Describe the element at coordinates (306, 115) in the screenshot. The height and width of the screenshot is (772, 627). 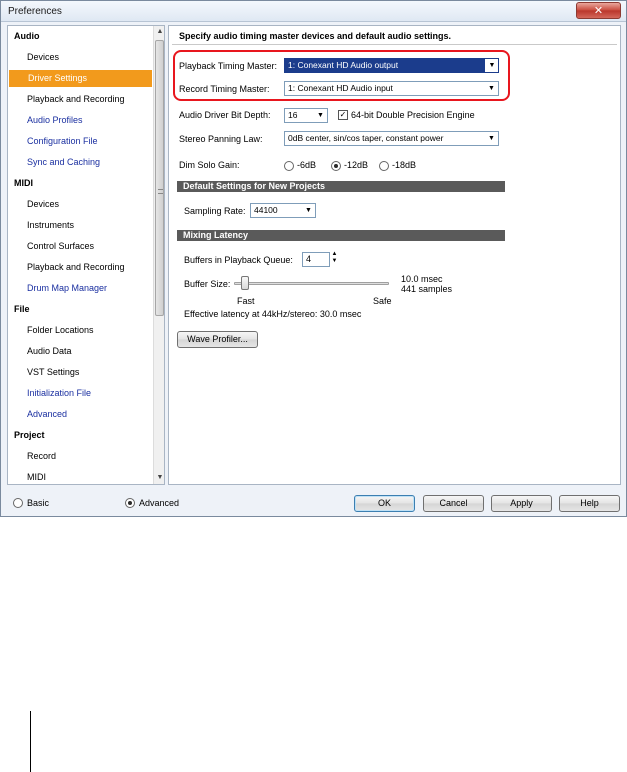
I see `bit-depth-select: 16 ▼` at that location.